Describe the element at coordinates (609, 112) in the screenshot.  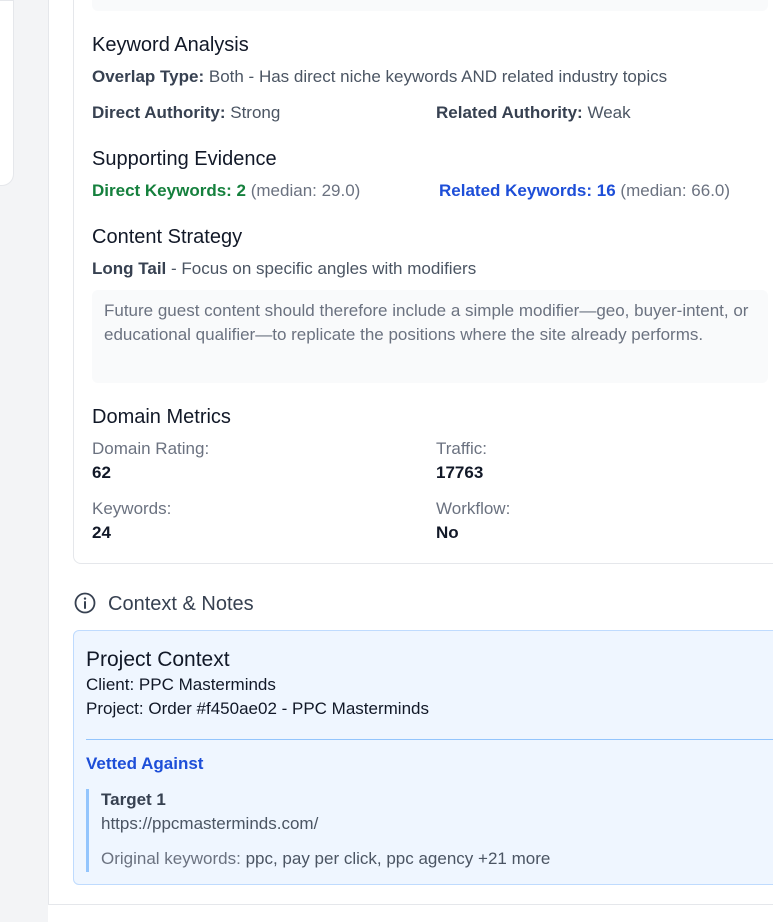
I see `related-authority-value: Weak` at that location.